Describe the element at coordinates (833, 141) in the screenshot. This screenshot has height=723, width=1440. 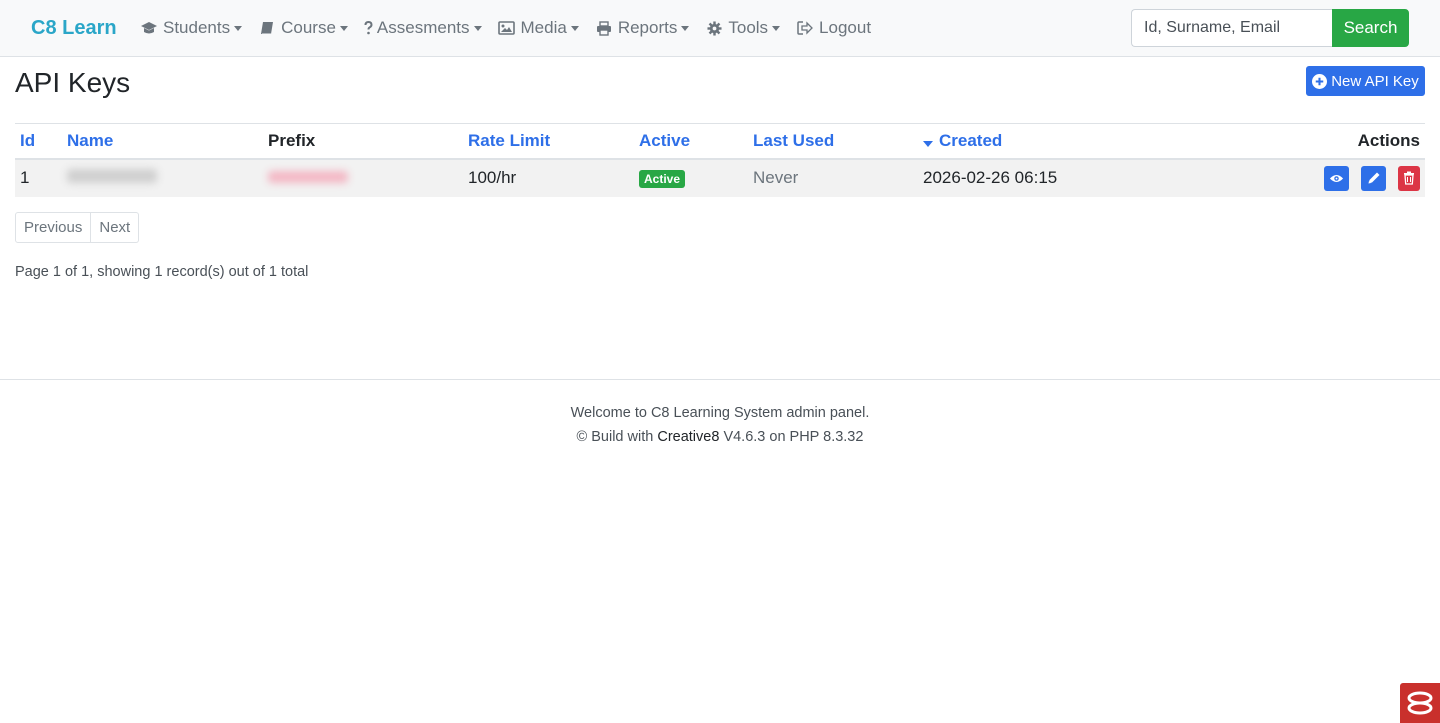
I see `column-header-last-used: Last Used` at that location.